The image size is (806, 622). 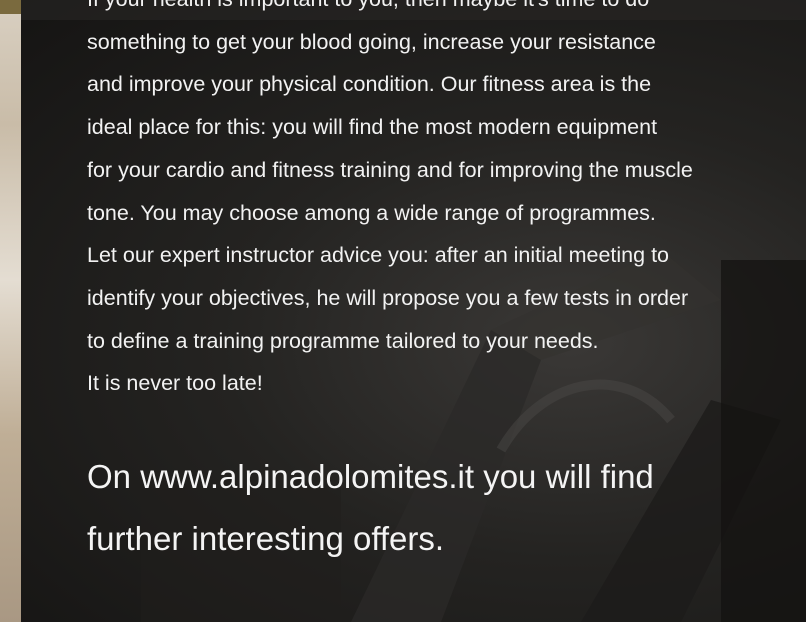 What do you see at coordinates (564, 476) in the screenshot?
I see `offers-suffix: you will find` at bounding box center [564, 476].